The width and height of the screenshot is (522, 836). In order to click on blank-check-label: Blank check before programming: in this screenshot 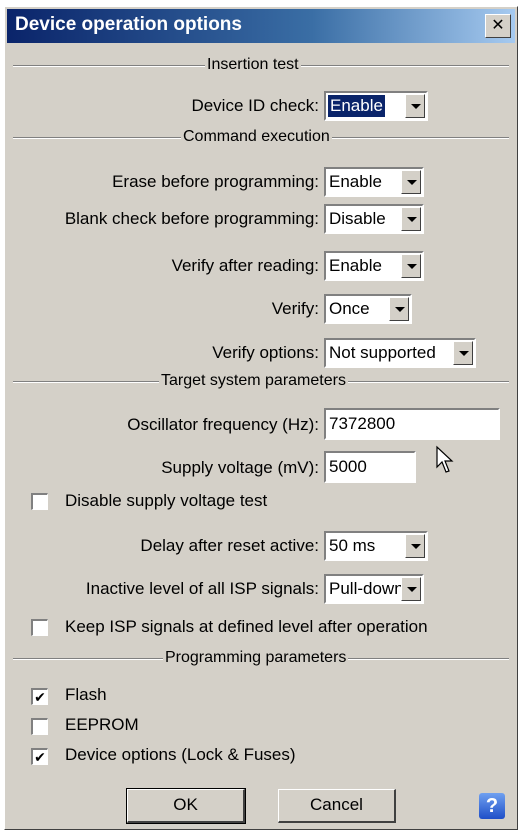, I will do `click(191, 218)`.